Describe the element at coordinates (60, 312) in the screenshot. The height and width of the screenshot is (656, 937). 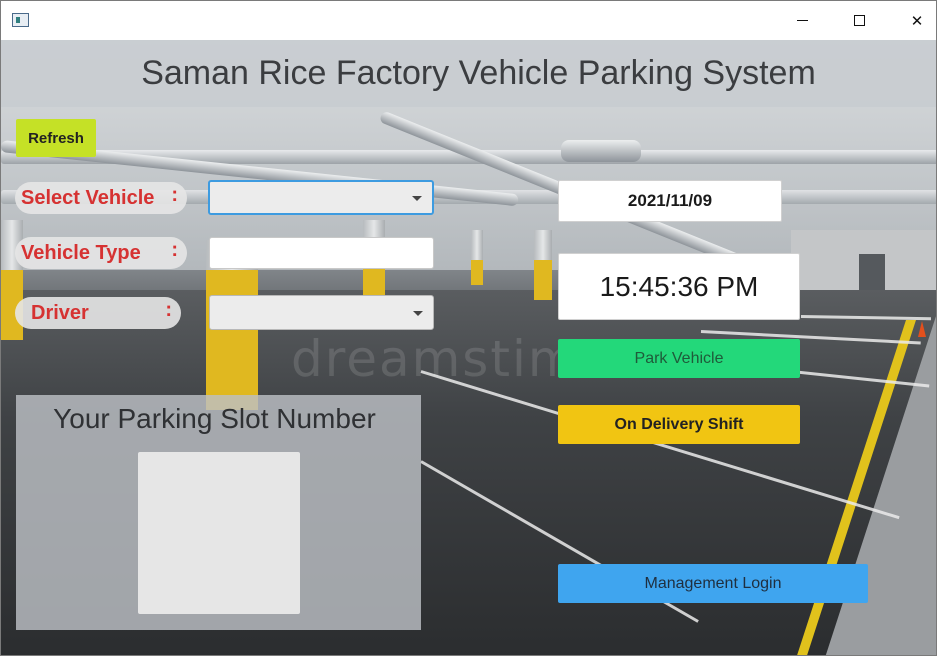
I see `driver-label-text: Driver` at that location.